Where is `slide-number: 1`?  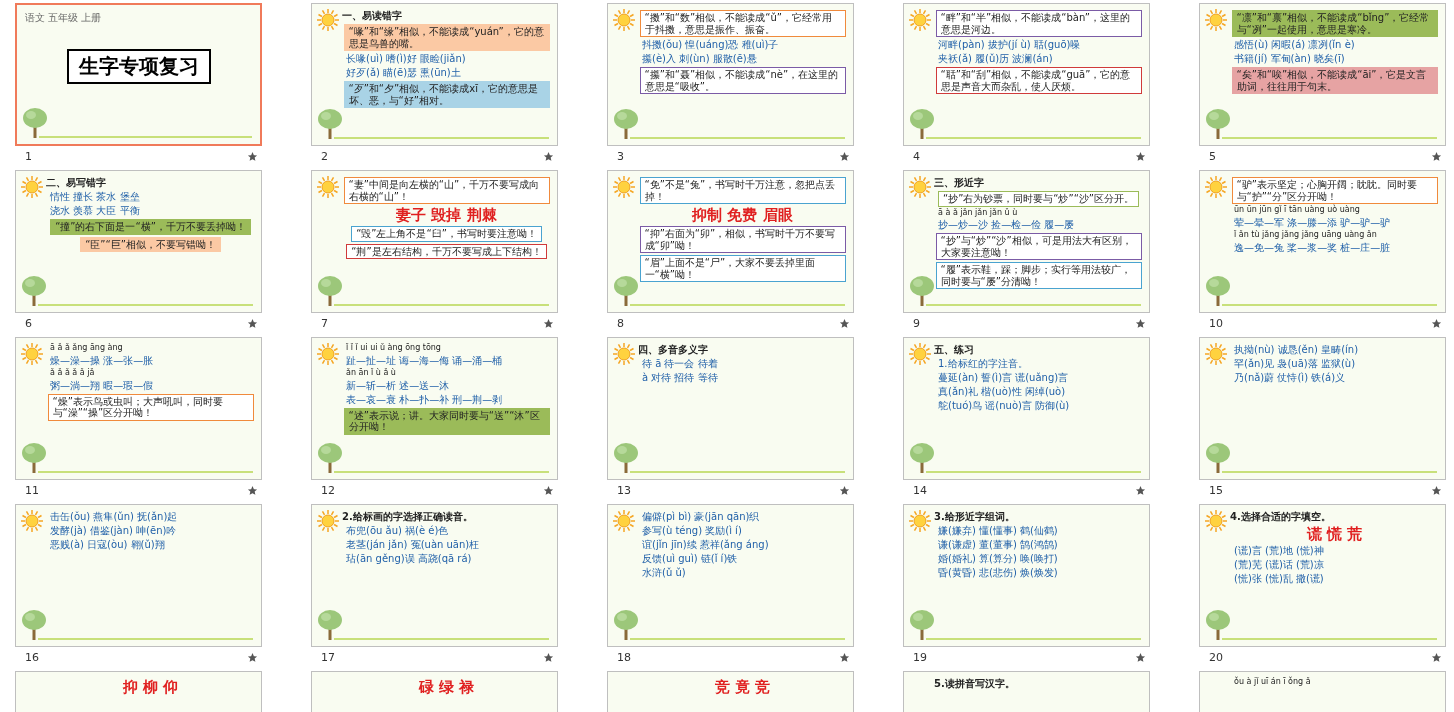
slide-number: 1 is located at coordinates (28, 156).